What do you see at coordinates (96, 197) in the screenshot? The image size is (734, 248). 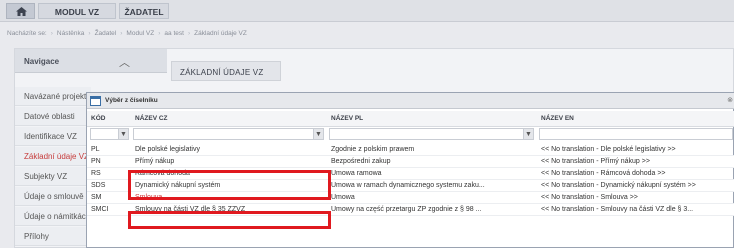 I see `cell-kod: SM` at bounding box center [96, 197].